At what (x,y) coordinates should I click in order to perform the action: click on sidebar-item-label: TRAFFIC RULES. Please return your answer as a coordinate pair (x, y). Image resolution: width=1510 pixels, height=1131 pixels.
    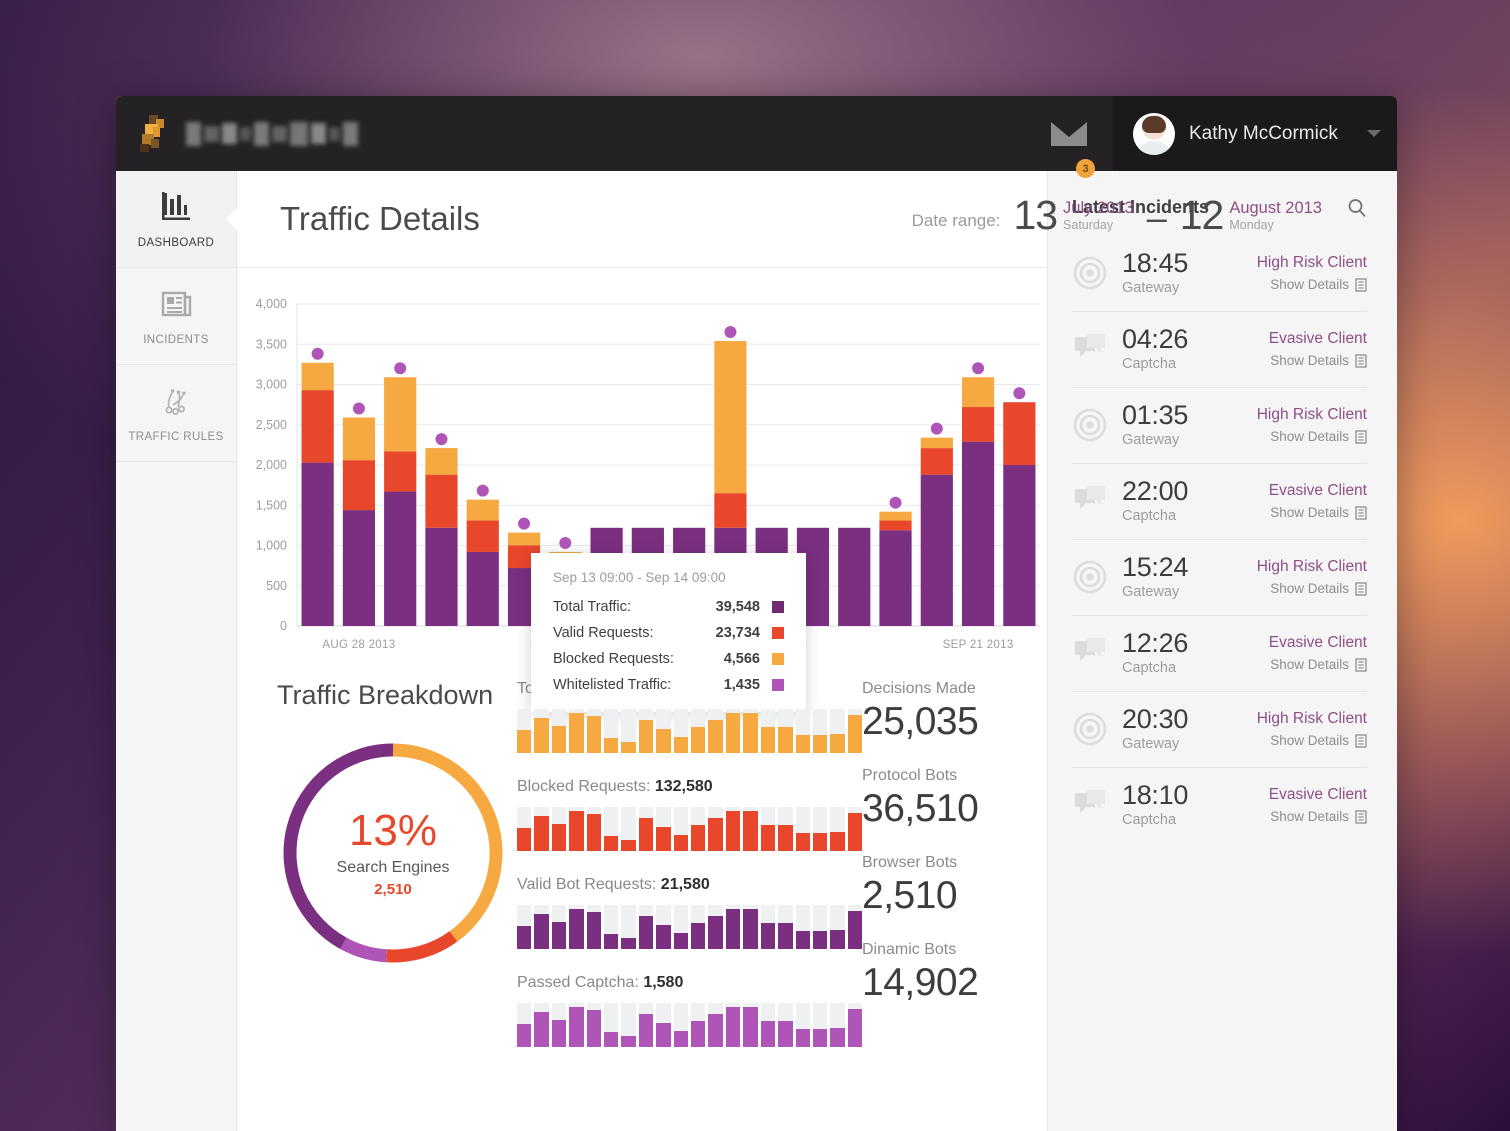
    Looking at the image, I should click on (176, 437).